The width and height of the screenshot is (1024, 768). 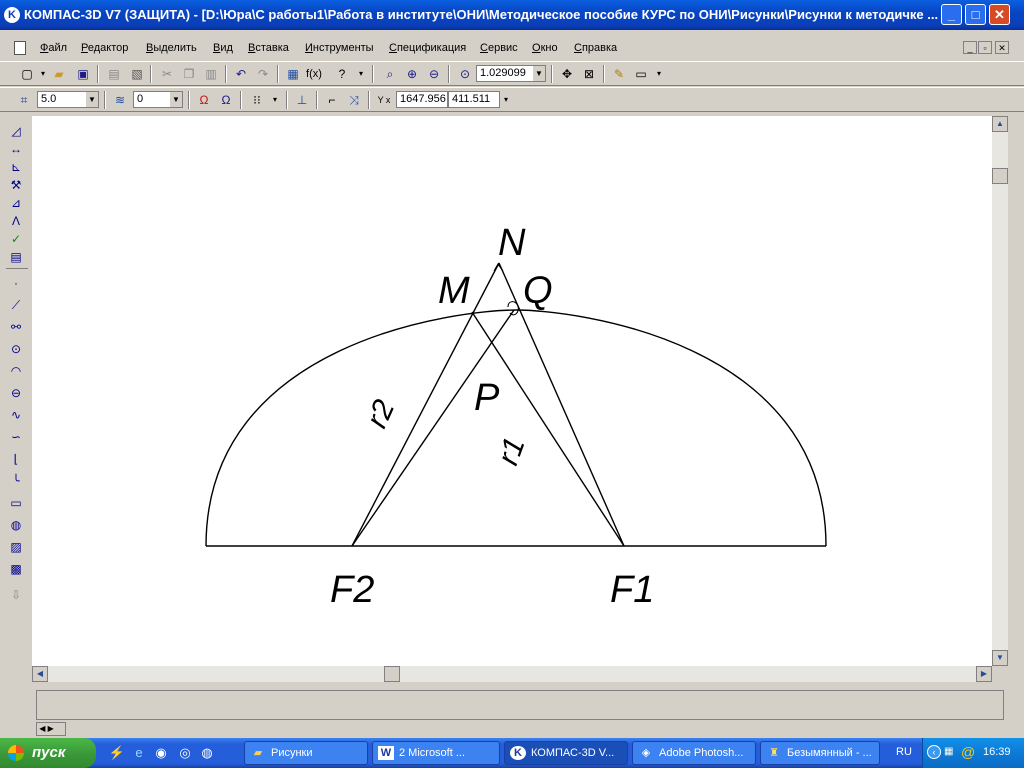 I want to click on doc-restore-button: ▫, so click(x=985, y=47).